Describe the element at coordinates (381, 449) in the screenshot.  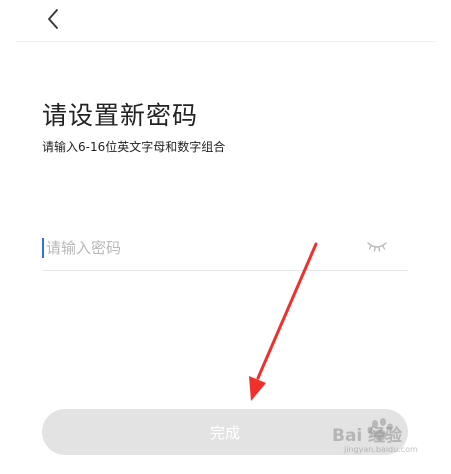
I see `watermark-url: jingyan.baidu.com` at that location.